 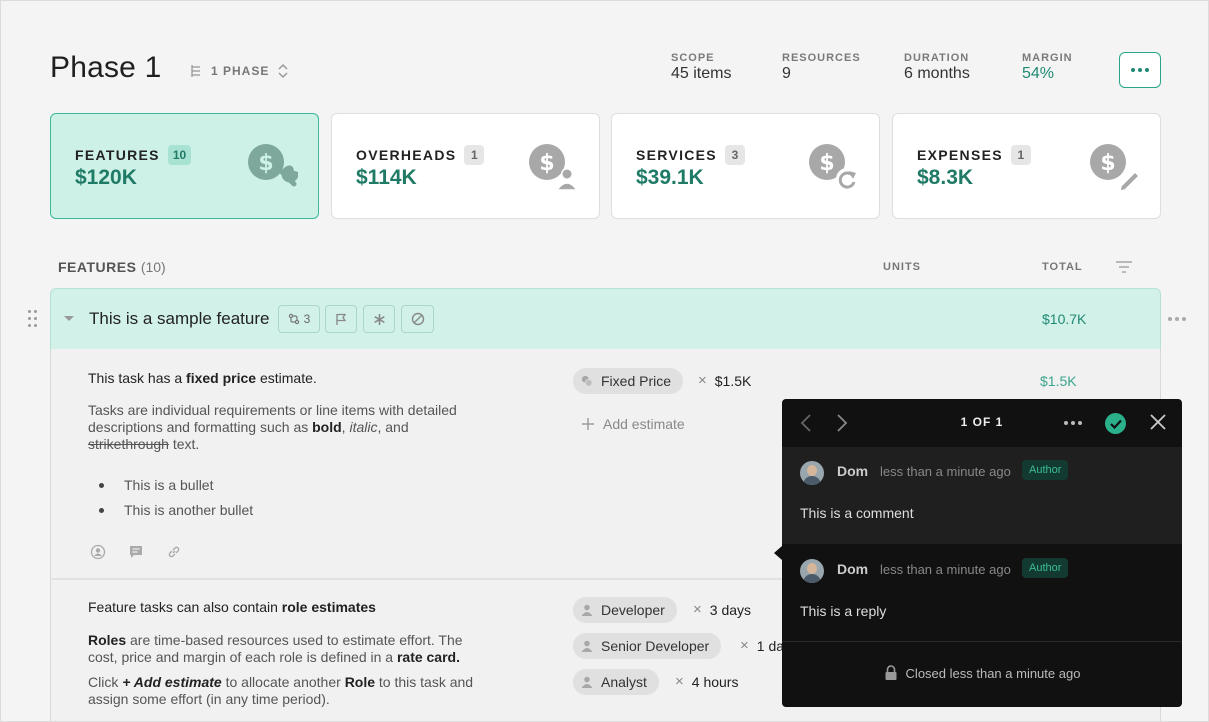 I want to click on exclude-button, so click(x=417, y=319).